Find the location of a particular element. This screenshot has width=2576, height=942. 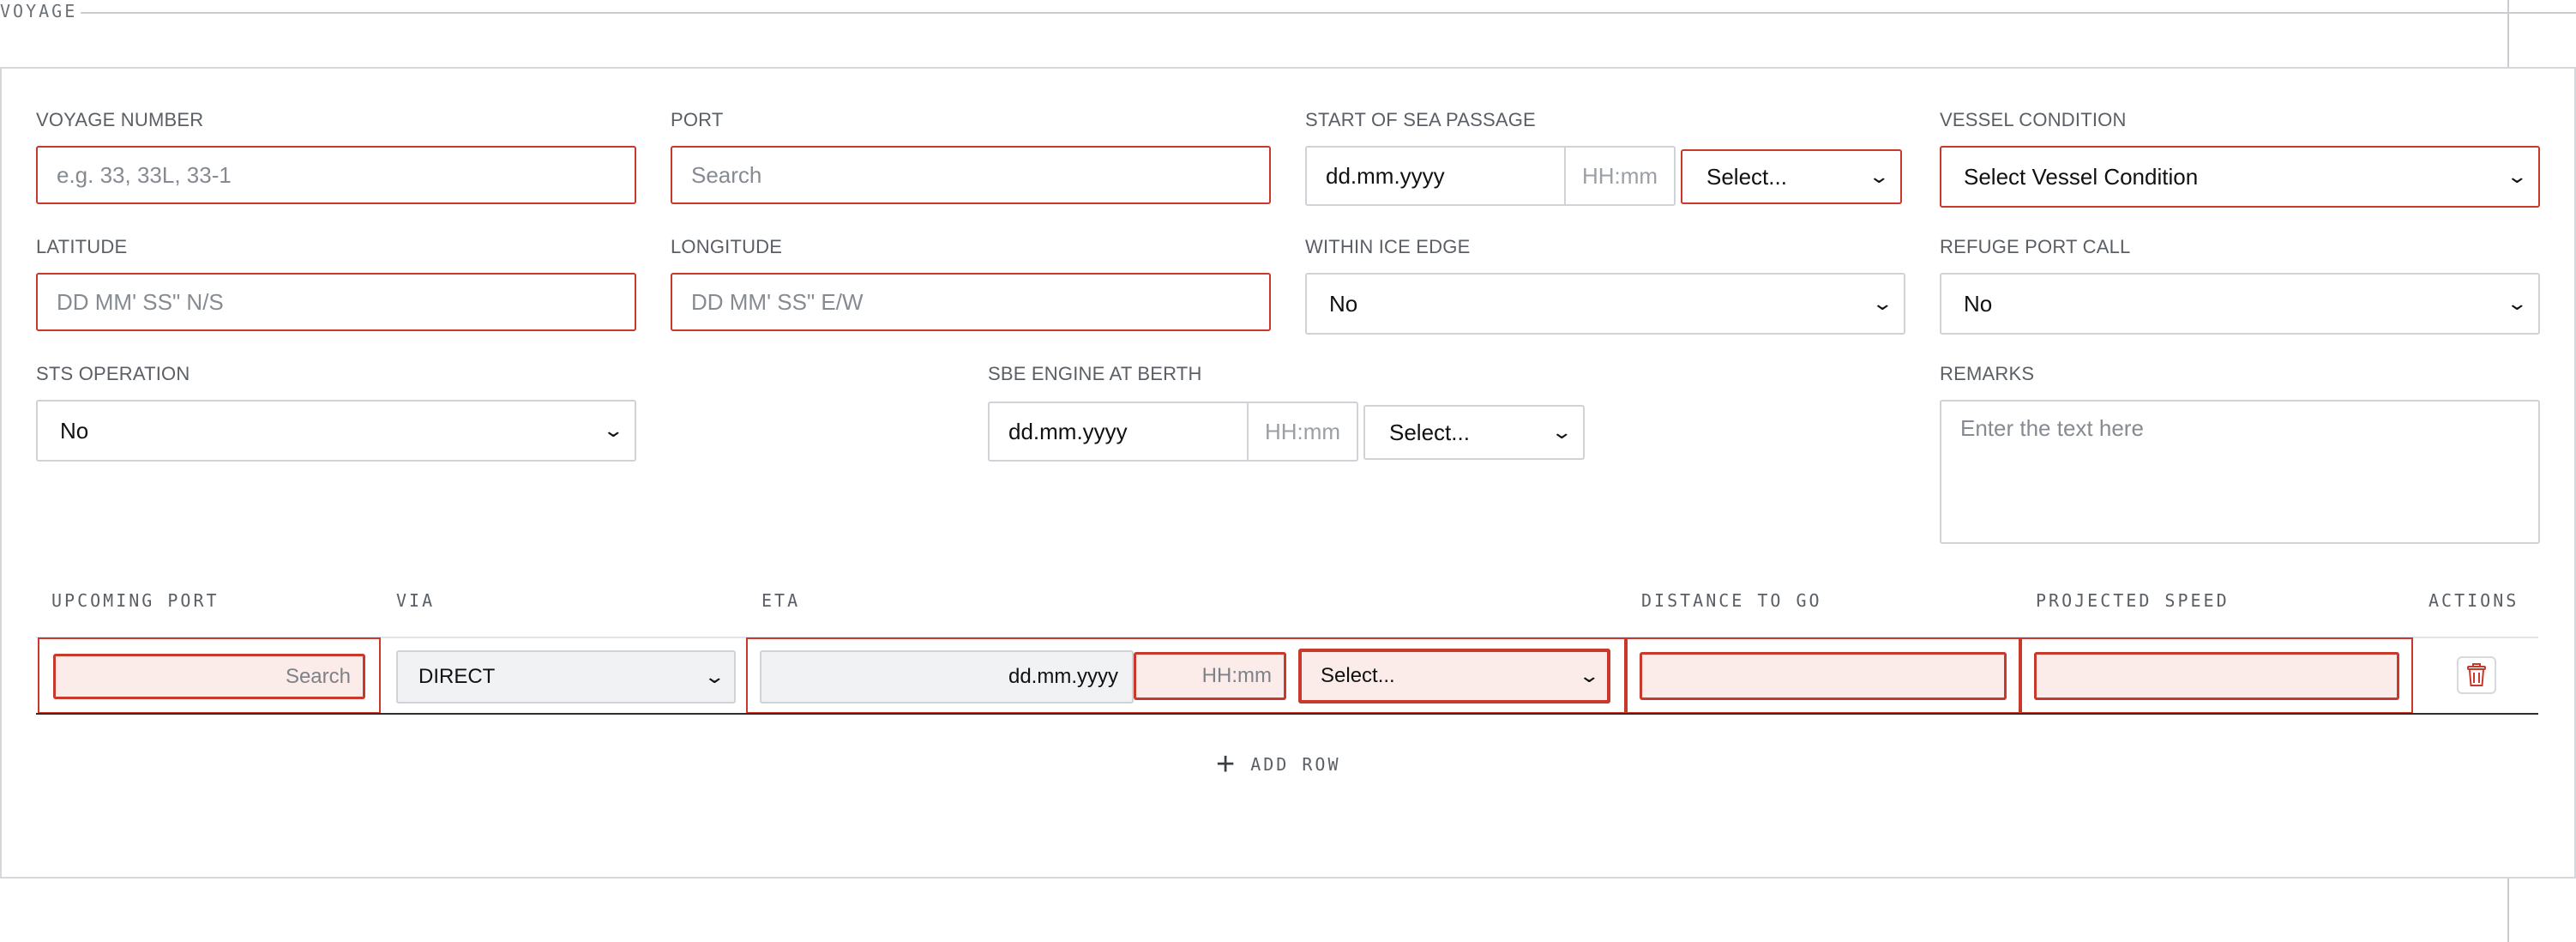

distance-to-go-input is located at coordinates (1823, 676).